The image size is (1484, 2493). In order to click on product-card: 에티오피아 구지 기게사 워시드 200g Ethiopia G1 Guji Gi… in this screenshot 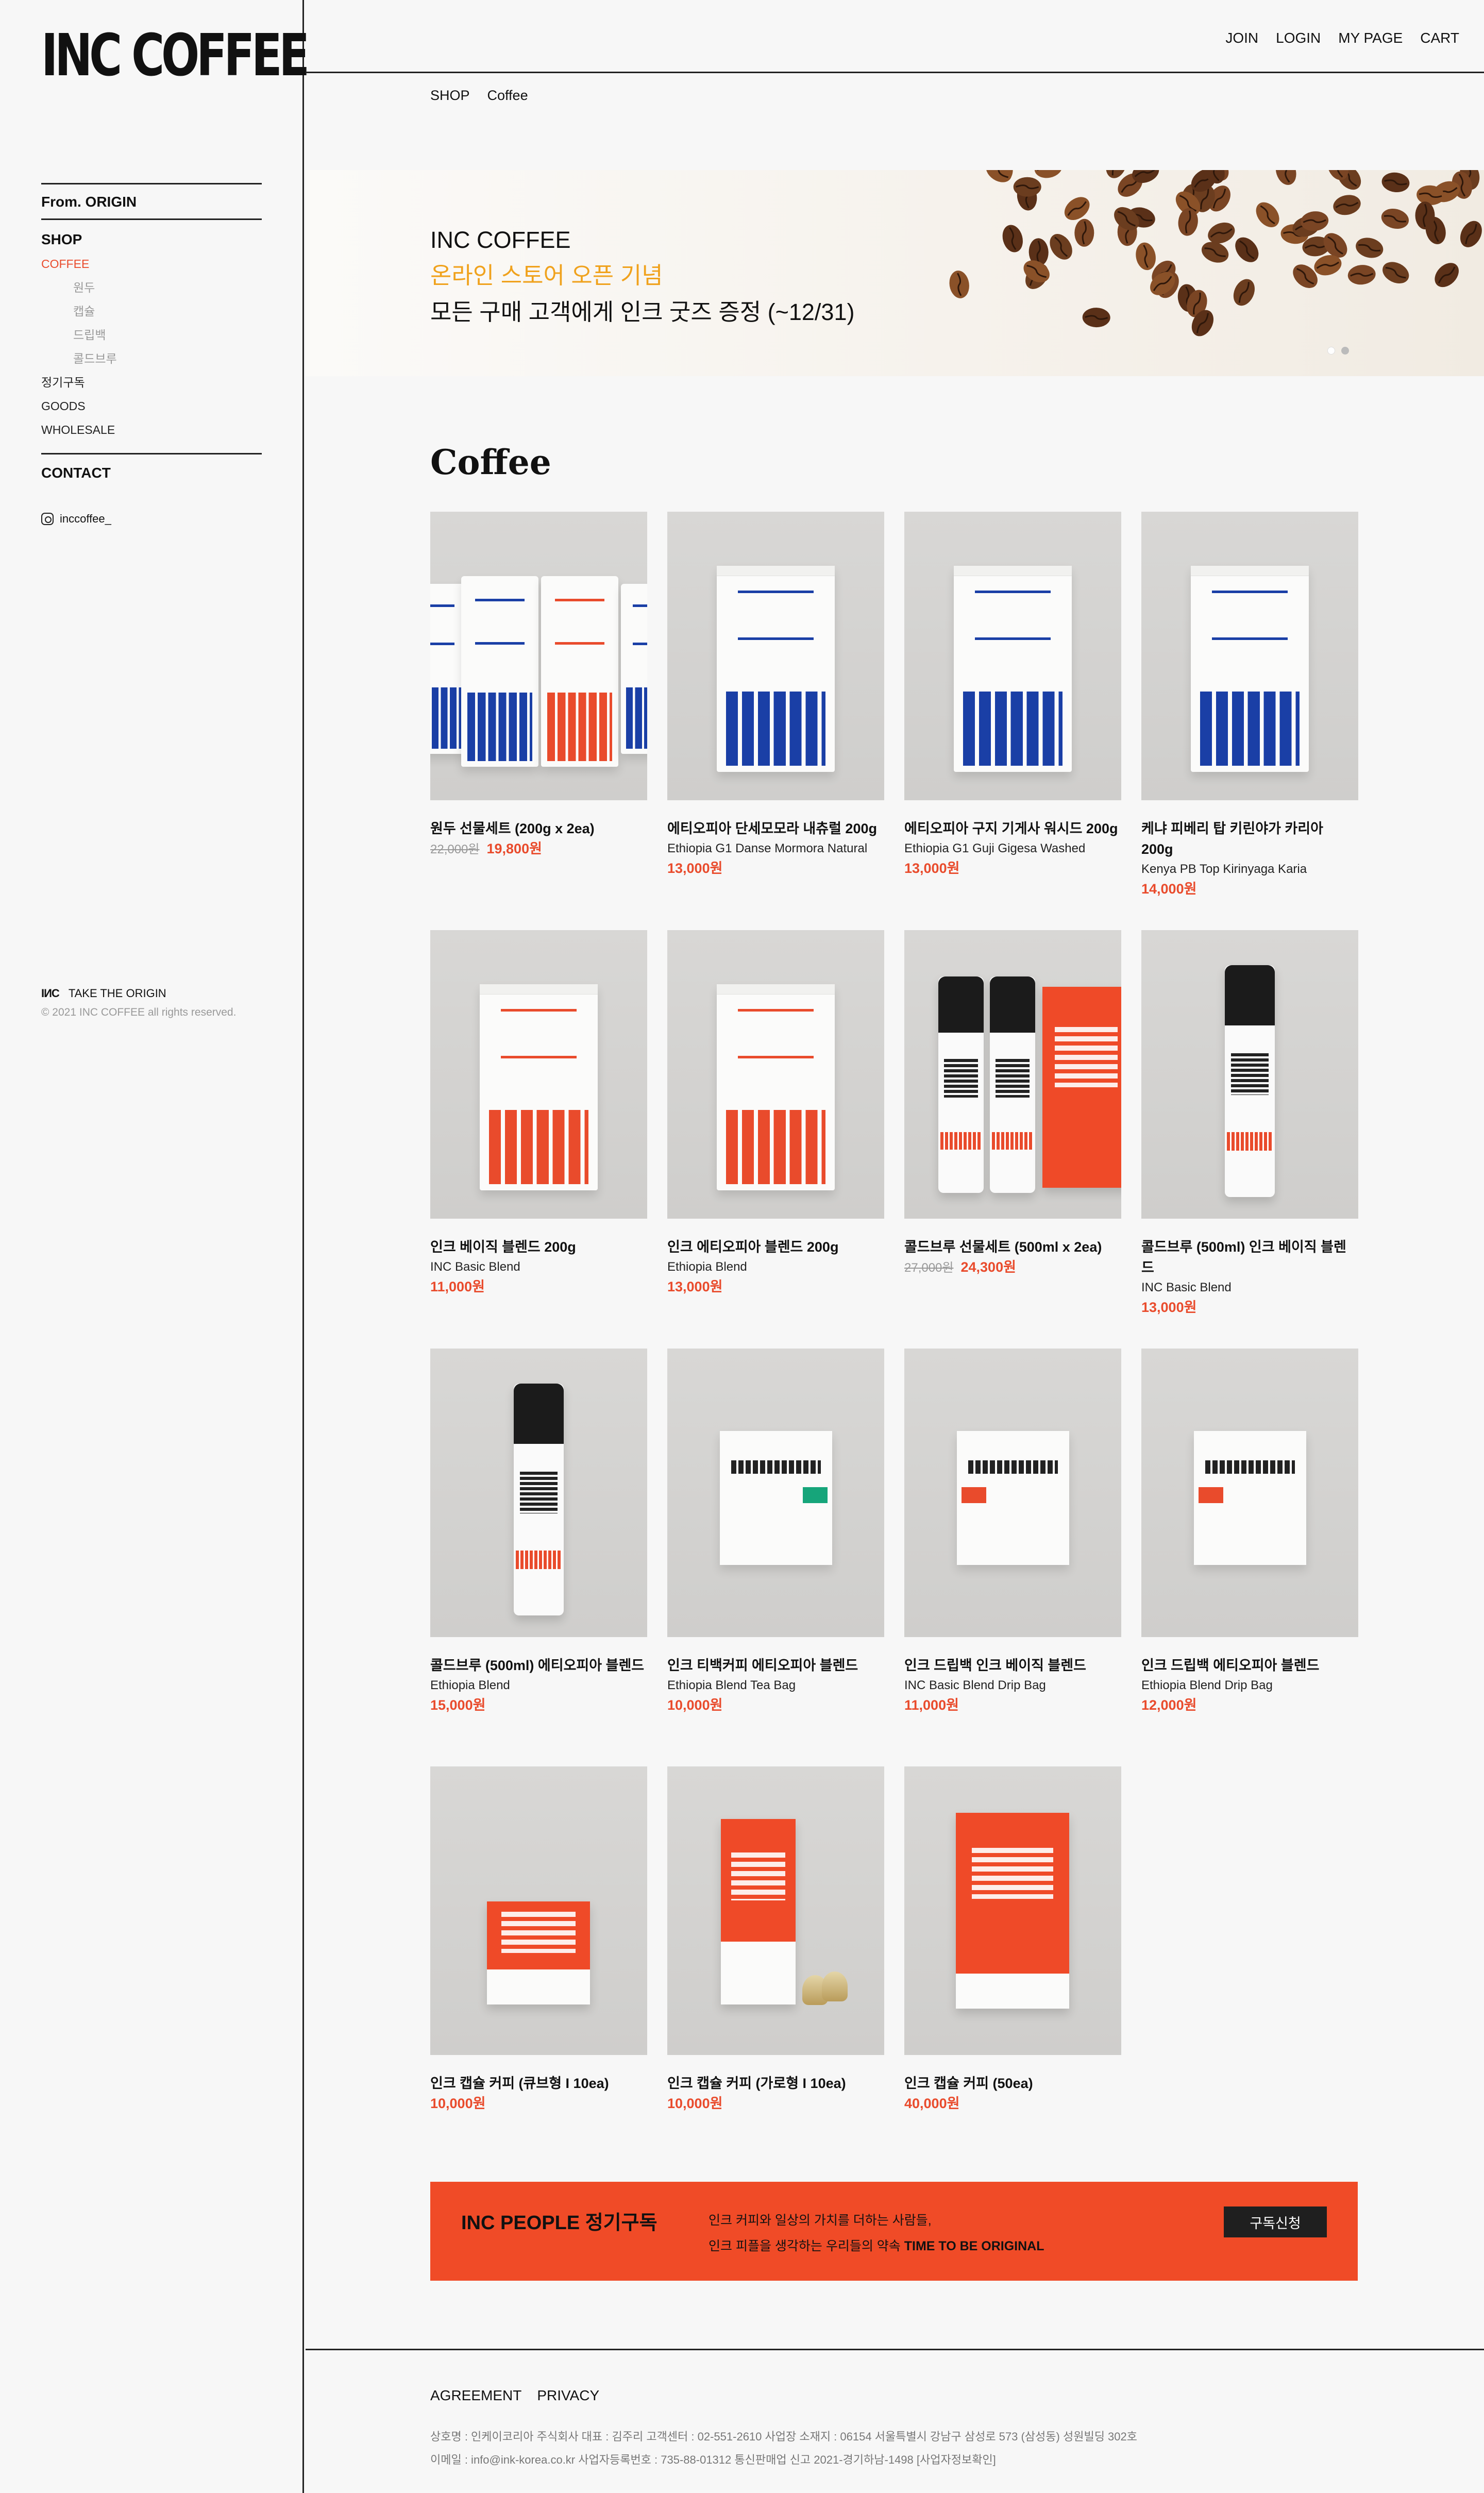, I will do `click(1012, 695)`.